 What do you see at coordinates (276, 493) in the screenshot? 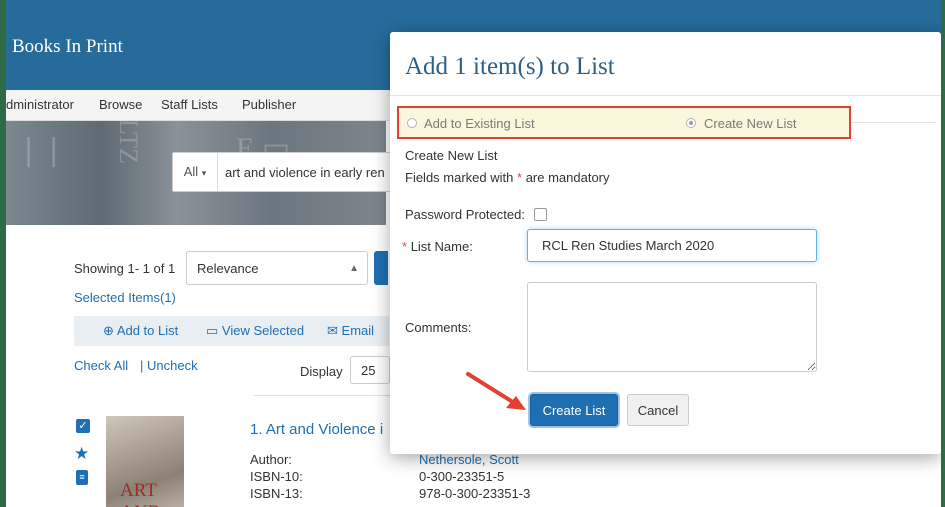
I see `isbn13-label: ISBN-13:` at bounding box center [276, 493].